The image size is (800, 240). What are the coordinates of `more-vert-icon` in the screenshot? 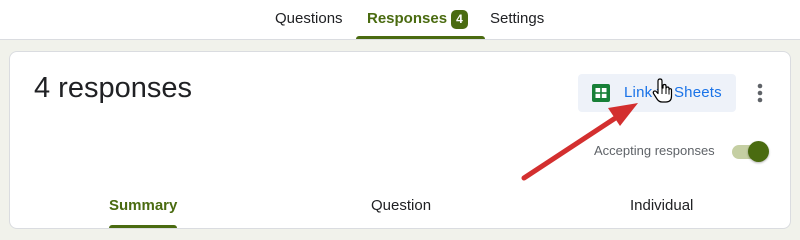 It's located at (760, 93).